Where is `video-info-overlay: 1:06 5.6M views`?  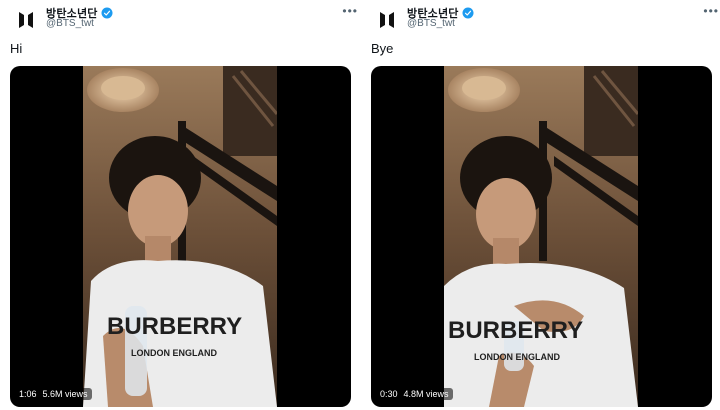 video-info-overlay: 1:06 5.6M views is located at coordinates (53, 394).